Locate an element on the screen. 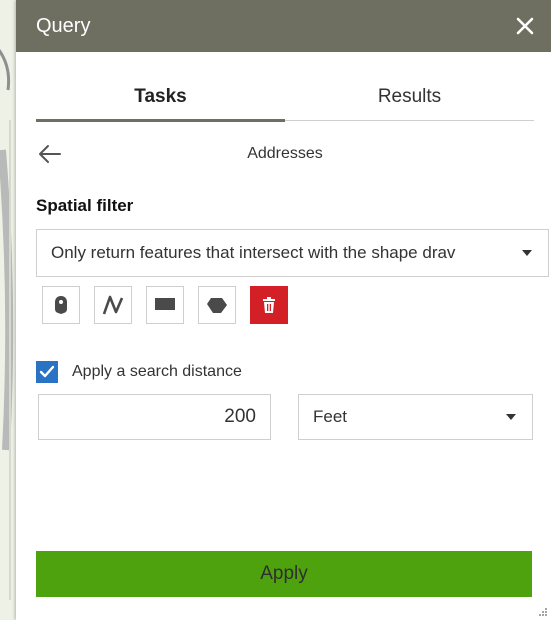  draw-polyline-button is located at coordinates (113, 305).